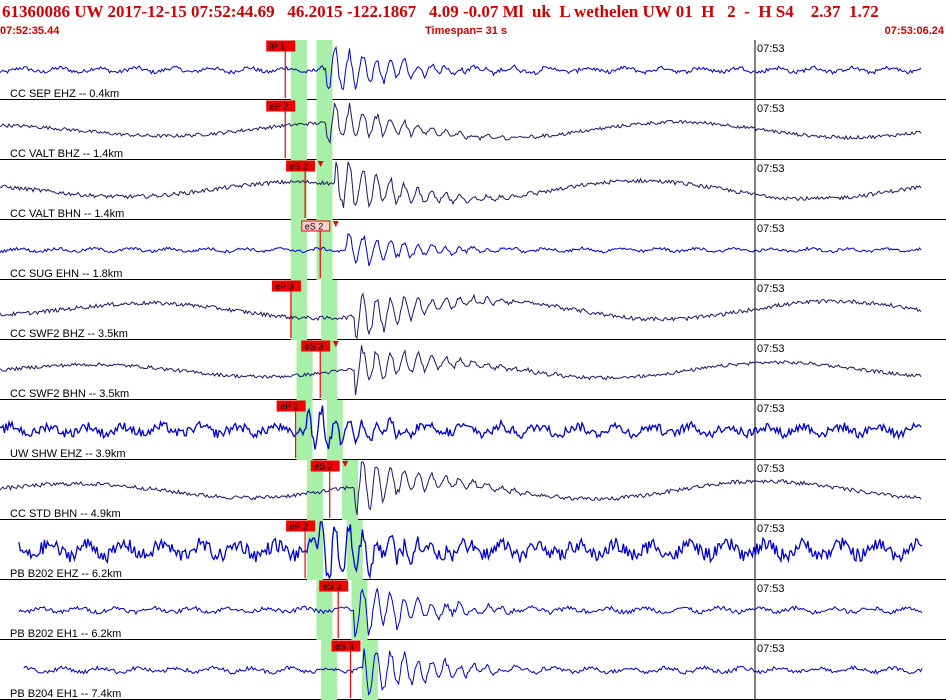 Image resolution: width=946 pixels, height=700 pixels. I want to click on trace-row: 07:53 eP 2 PB B202 EHZ -- 6.2km, so click(473, 550).